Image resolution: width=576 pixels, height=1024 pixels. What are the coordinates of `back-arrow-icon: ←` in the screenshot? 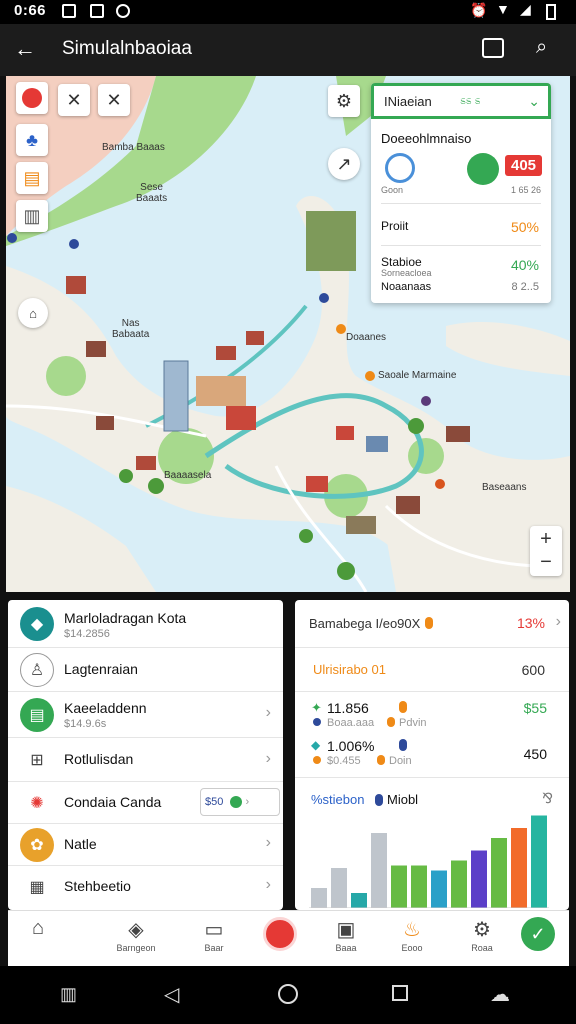 It's located at (25, 49).